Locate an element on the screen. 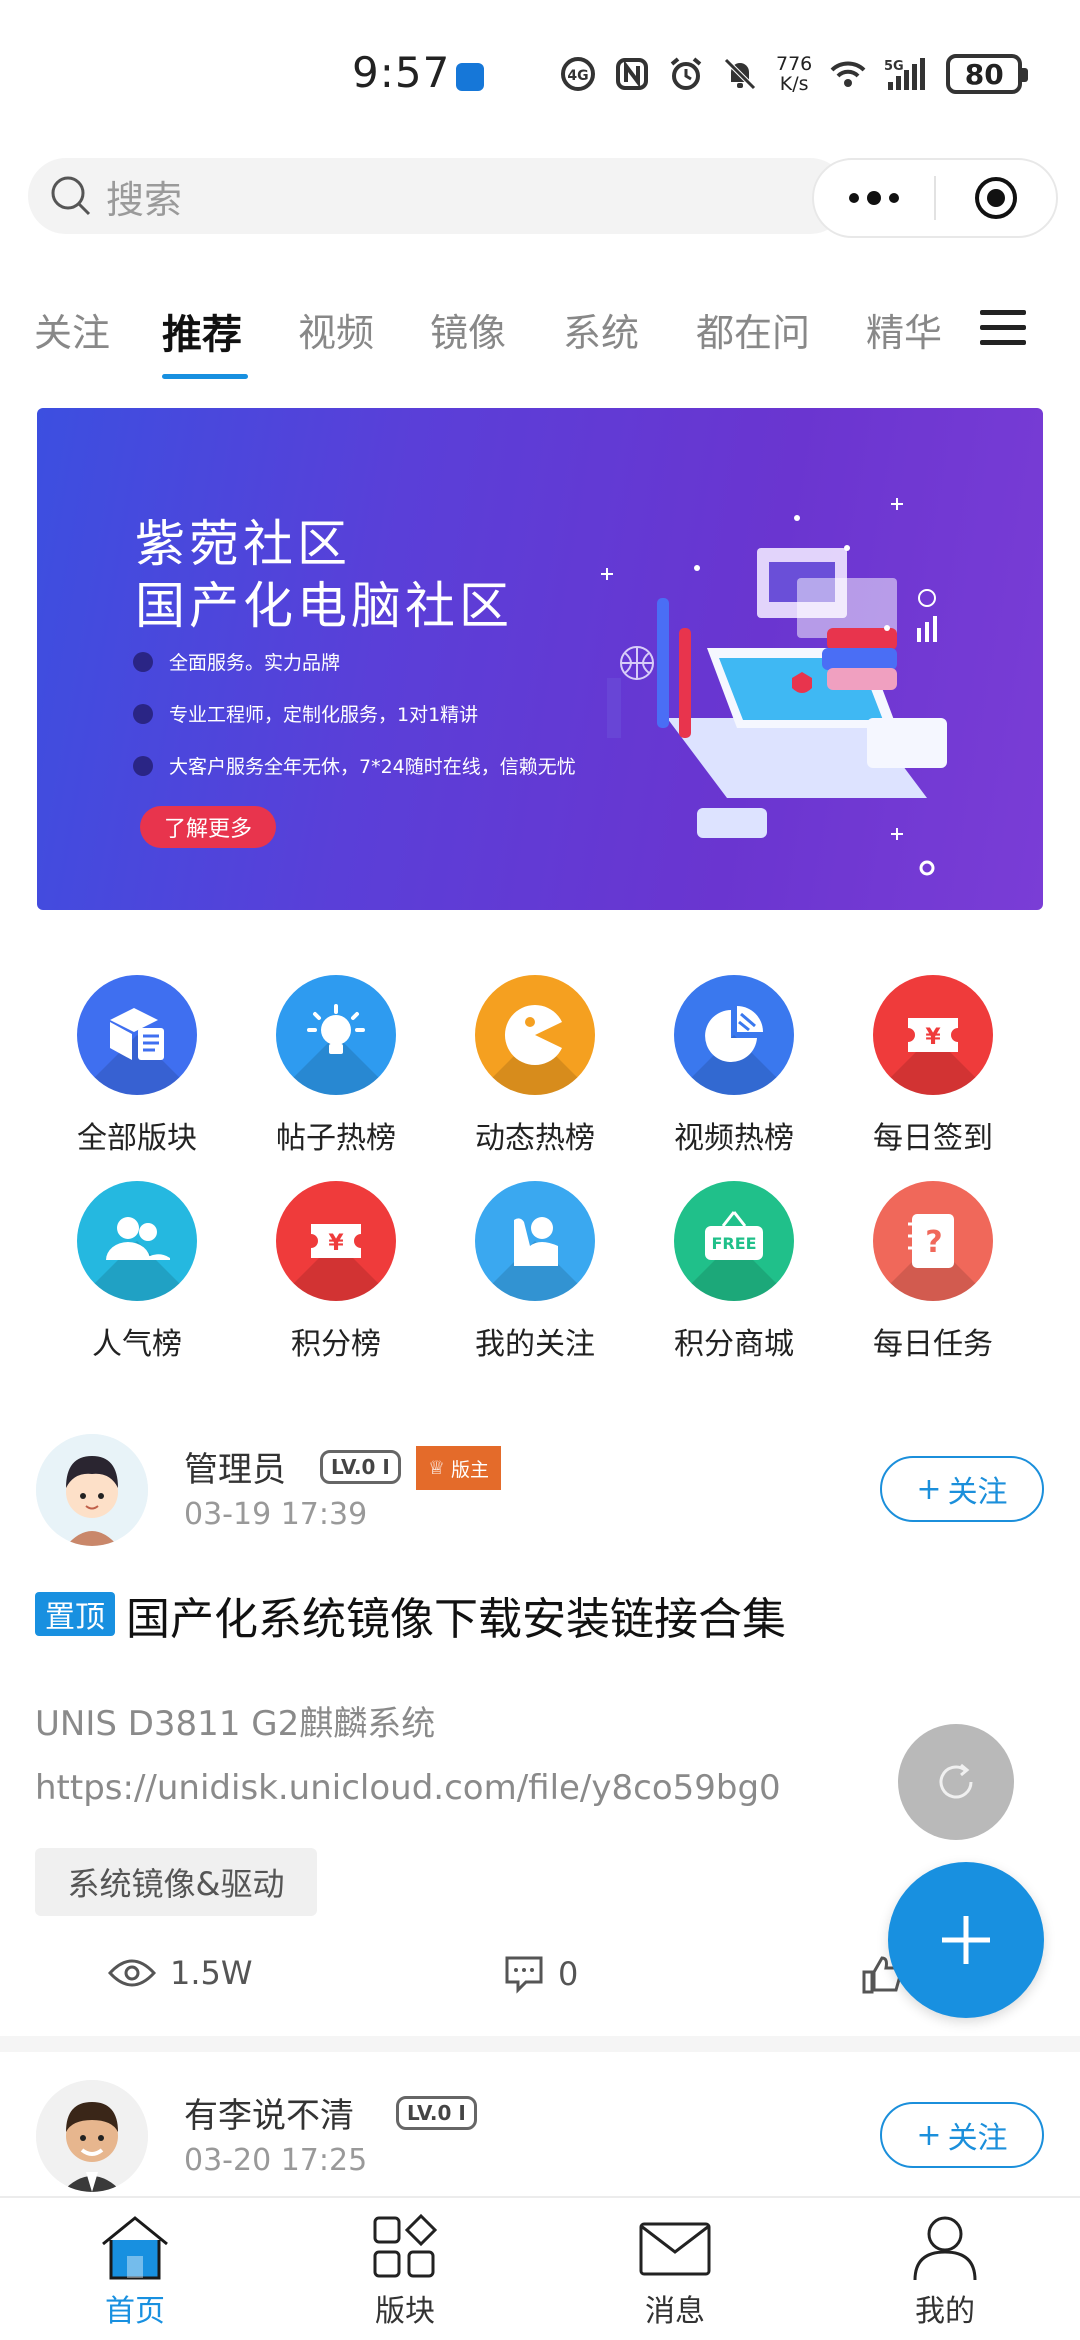 Image resolution: width=1080 pixels, height=2340 pixels. hd-call-icon: 4G is located at coordinates (578, 74).